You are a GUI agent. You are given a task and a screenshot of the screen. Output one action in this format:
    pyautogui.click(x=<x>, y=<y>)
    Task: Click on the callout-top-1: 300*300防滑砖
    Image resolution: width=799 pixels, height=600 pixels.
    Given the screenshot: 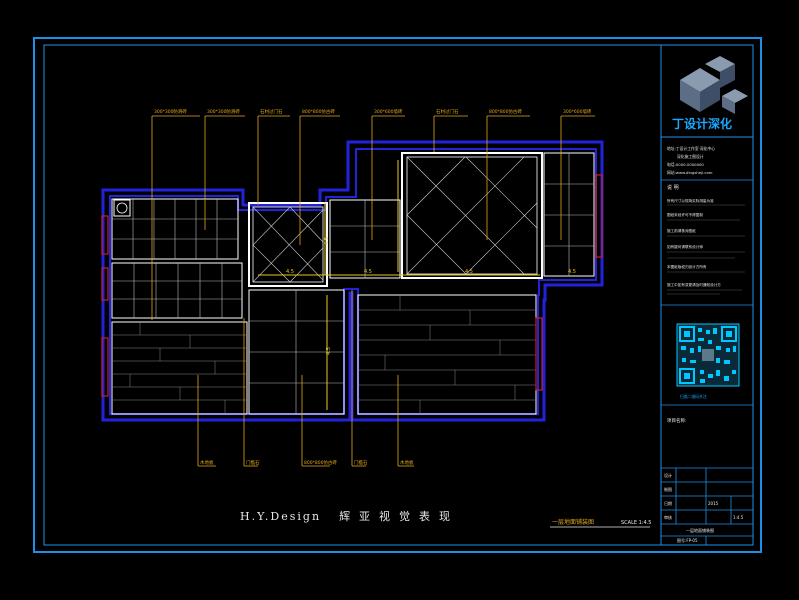 What is the action you would take?
    pyautogui.click(x=170, y=111)
    